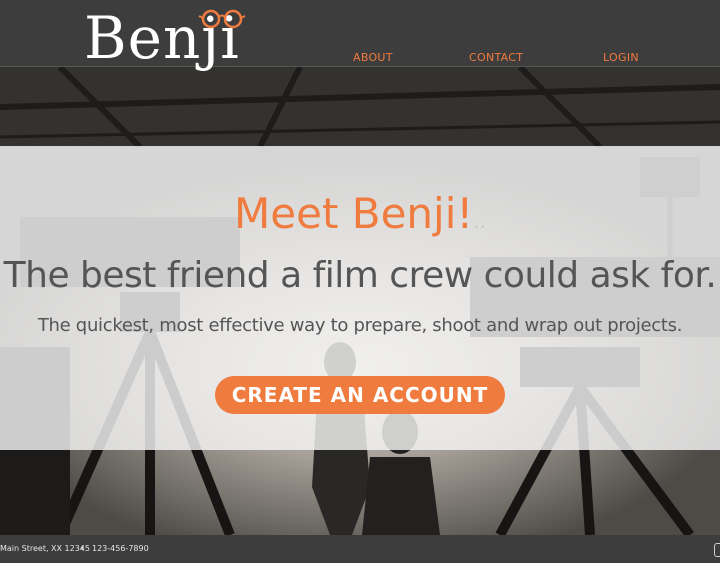  I want to click on hero-title-text: Meet Benji!, so click(354, 213).